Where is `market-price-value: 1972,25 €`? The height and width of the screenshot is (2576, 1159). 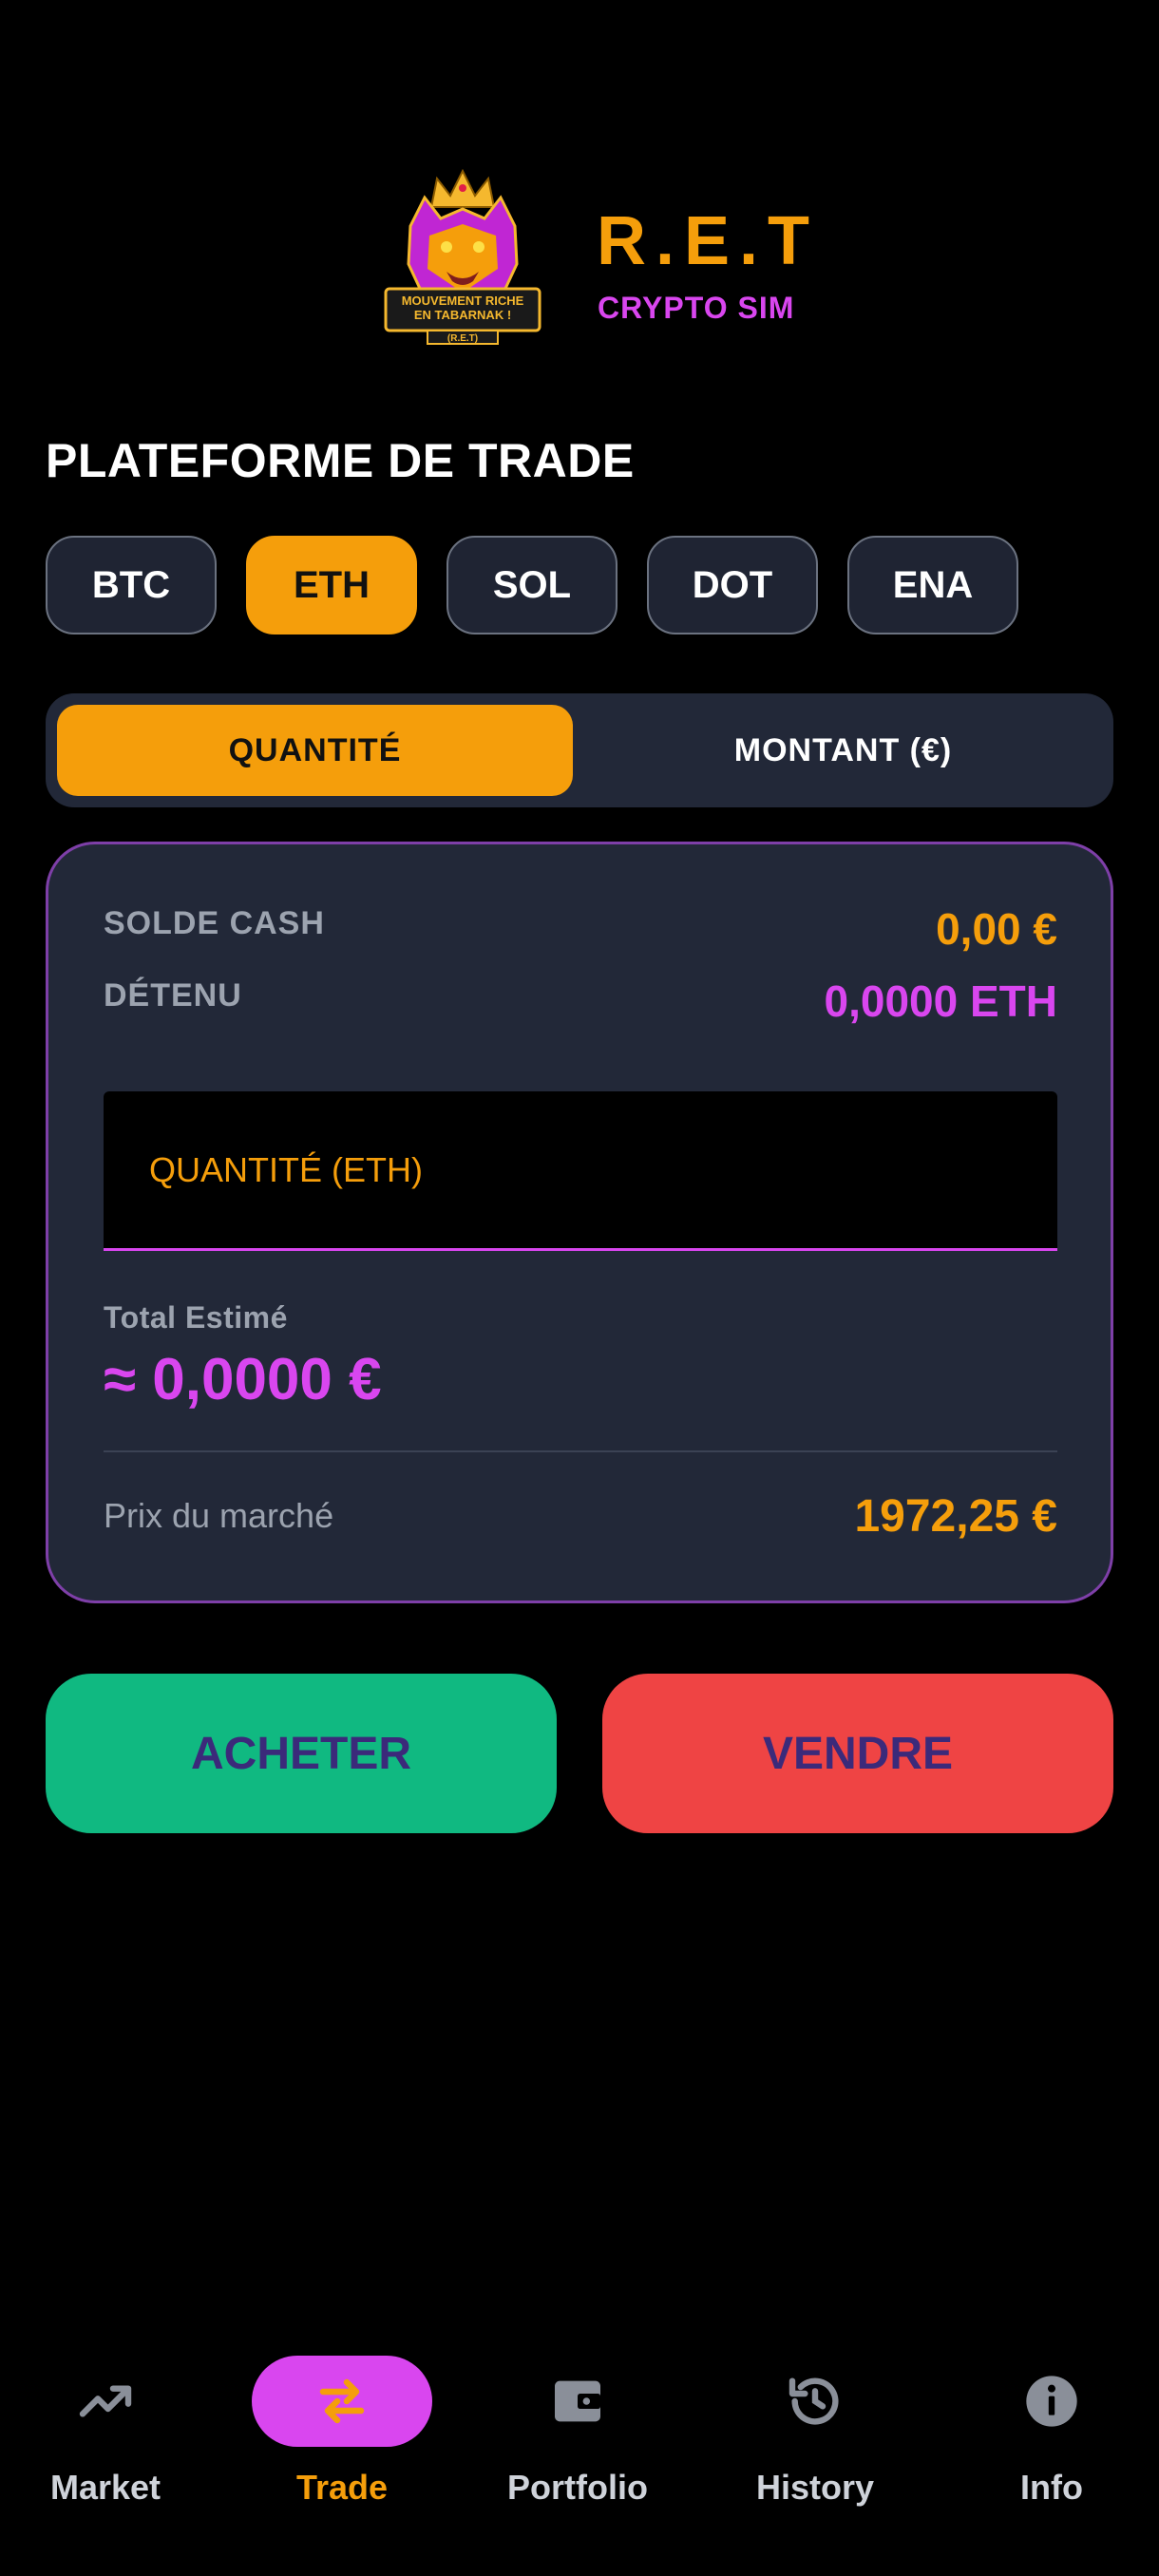
market-price-value: 1972,25 € is located at coordinates (955, 1516).